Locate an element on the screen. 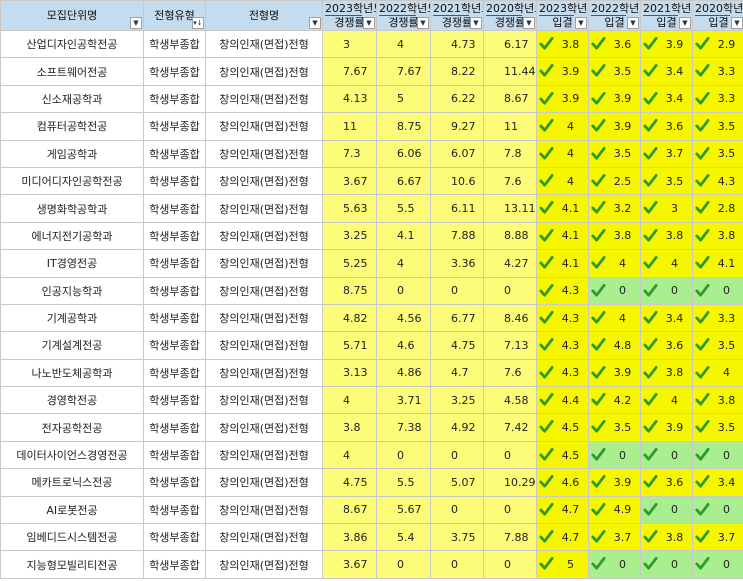 This screenshot has width=743, height=581. cell-grade: 3.6 is located at coordinates (666, 126).